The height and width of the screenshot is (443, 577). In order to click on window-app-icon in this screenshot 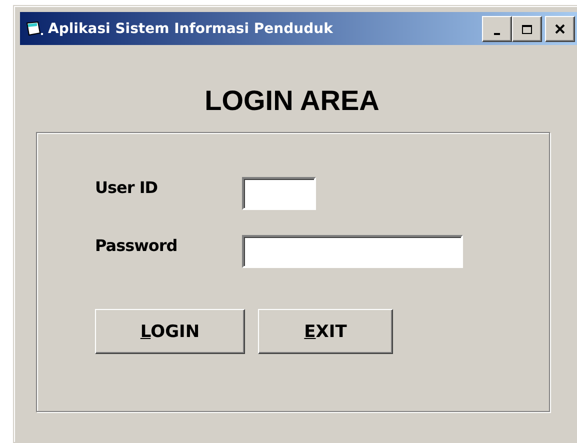, I will do `click(35, 28)`.